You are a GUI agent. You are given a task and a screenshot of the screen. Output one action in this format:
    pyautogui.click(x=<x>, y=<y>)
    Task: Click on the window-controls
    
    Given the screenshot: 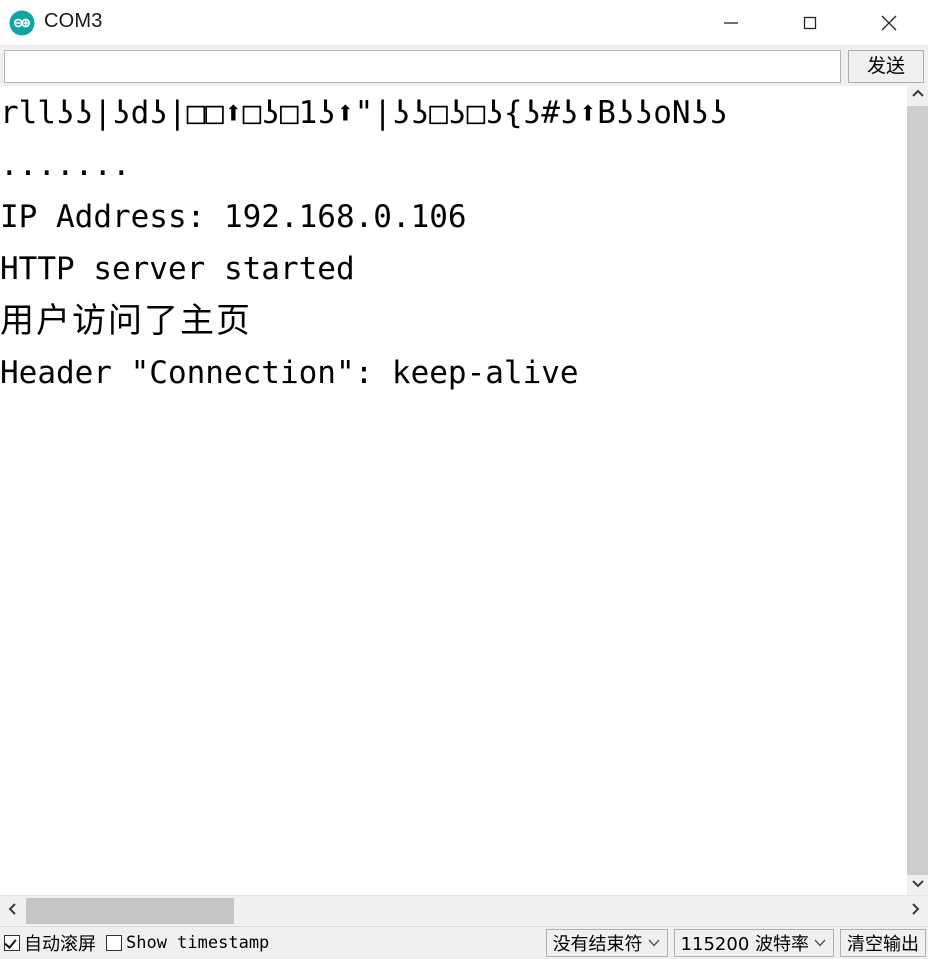 What is the action you would take?
    pyautogui.click(x=809, y=22)
    